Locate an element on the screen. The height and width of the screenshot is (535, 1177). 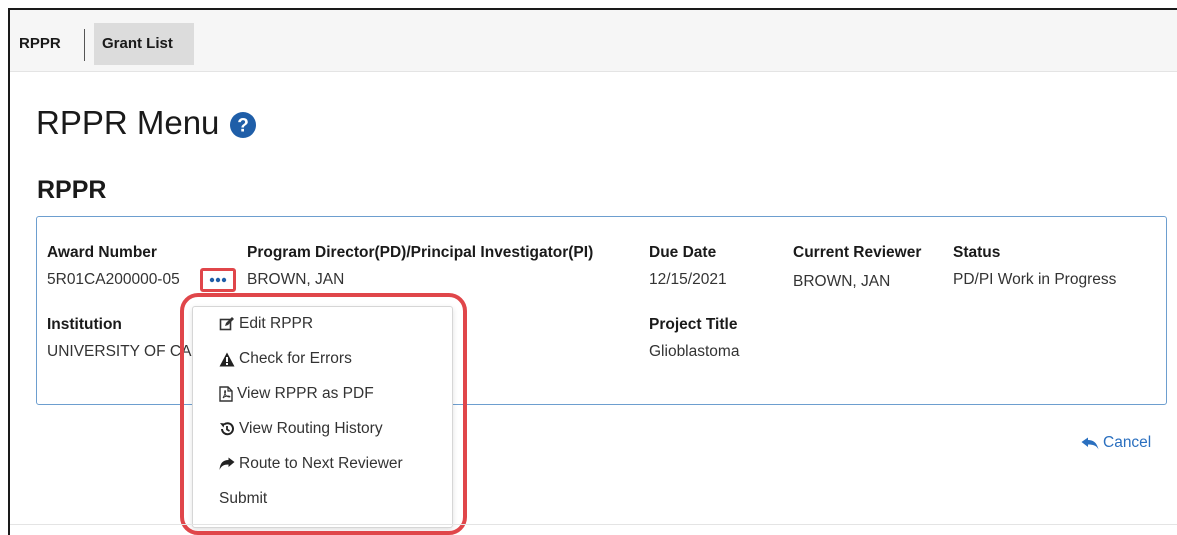
due-date-label: Due Date is located at coordinates (683, 252).